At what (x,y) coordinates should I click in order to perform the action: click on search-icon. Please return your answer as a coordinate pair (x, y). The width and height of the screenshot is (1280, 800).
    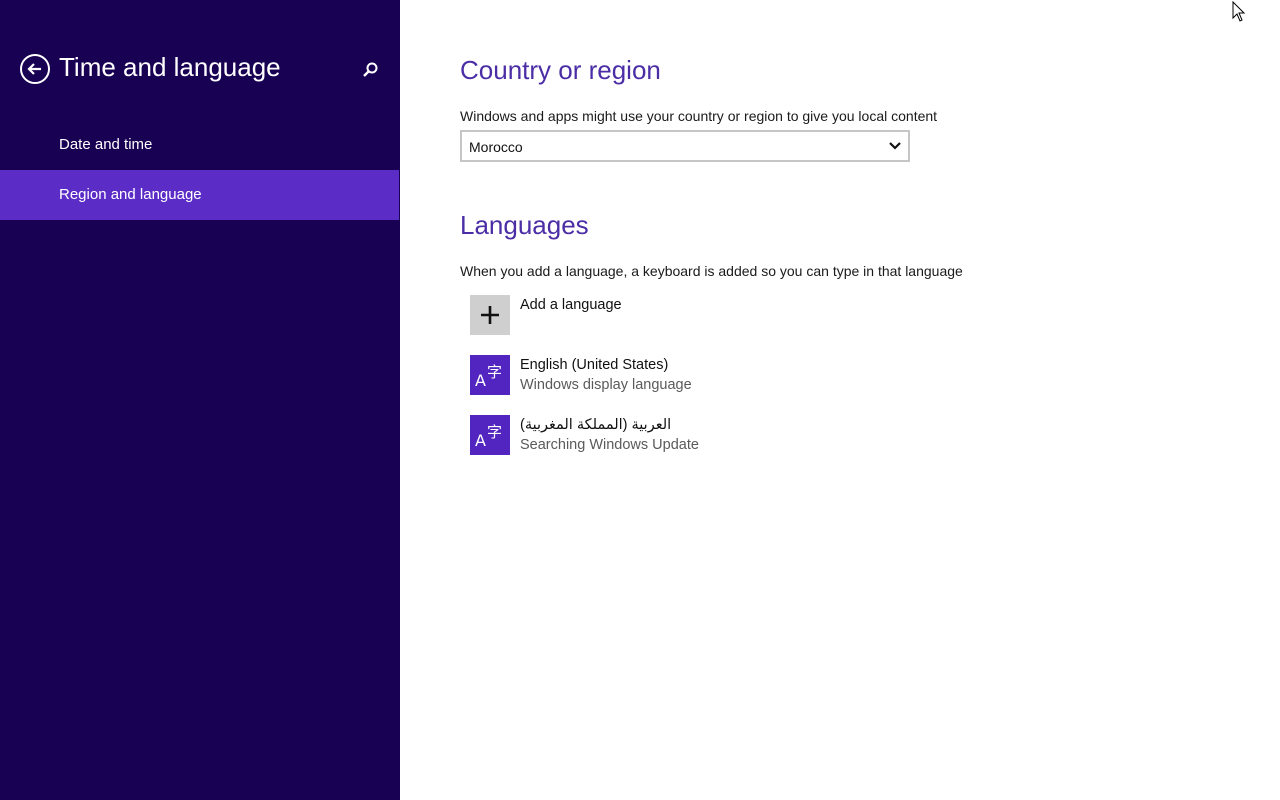
    Looking at the image, I should click on (370, 70).